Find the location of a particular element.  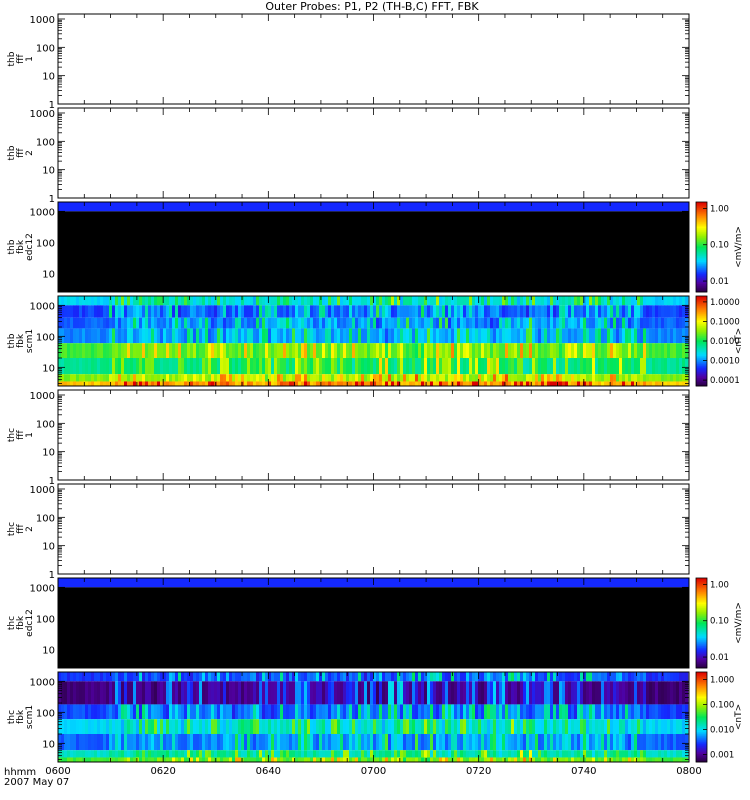

y-axis-label-line: 1 is located at coordinates (30, 59).